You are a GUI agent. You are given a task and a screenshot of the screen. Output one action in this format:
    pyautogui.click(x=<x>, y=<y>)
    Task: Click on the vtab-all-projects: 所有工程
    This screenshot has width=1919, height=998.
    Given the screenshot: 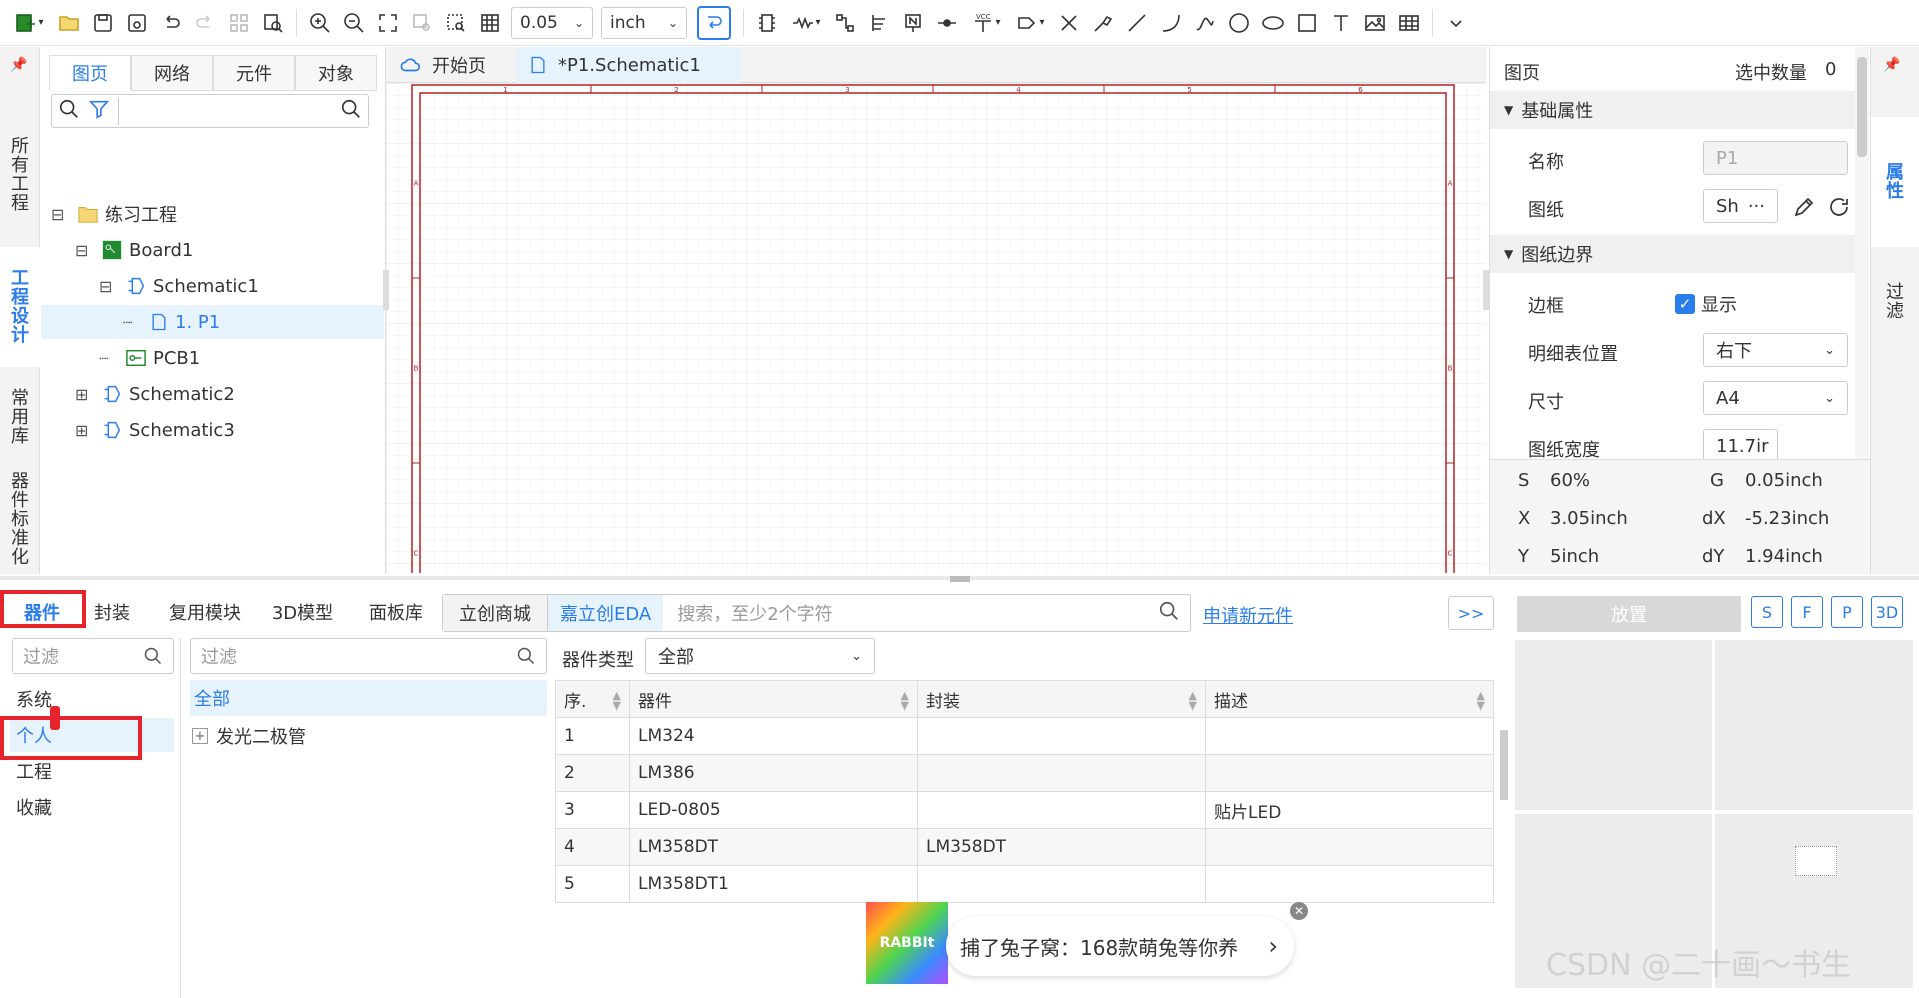 What is the action you would take?
    pyautogui.click(x=20, y=174)
    